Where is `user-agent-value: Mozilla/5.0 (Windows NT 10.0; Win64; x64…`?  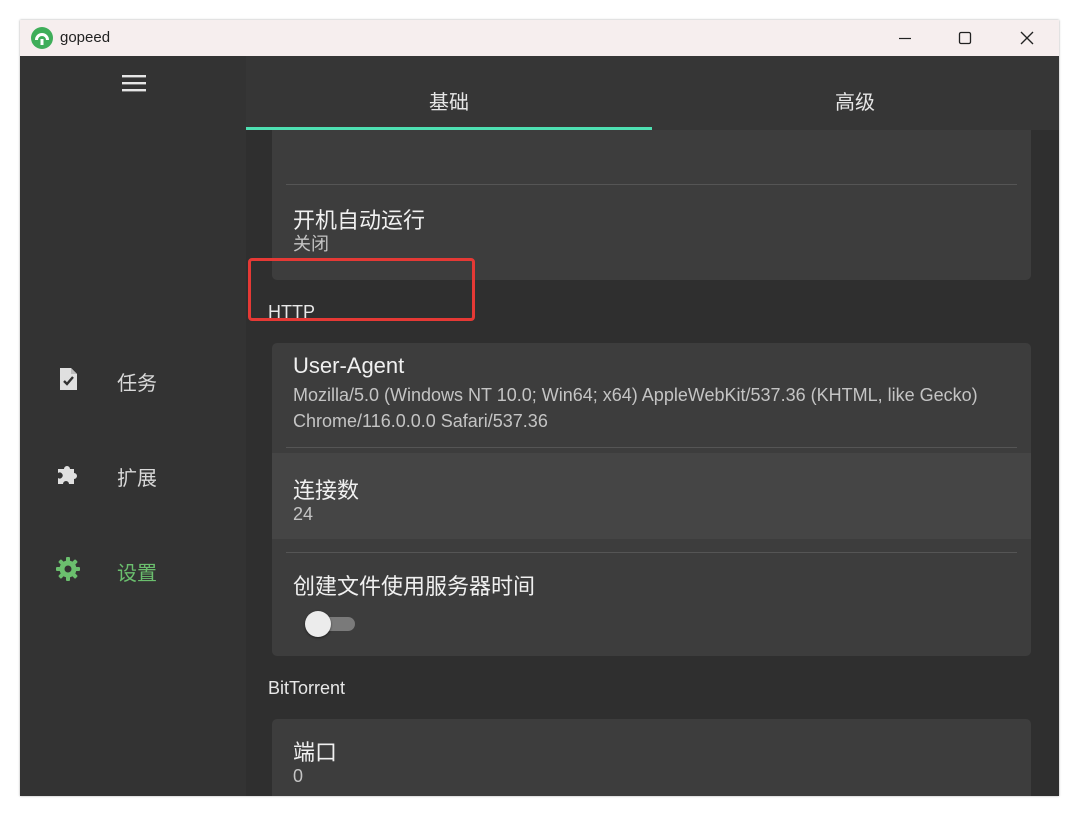
user-agent-value: Mozilla/5.0 (Windows NT 10.0; Win64; x64… is located at coordinates (635, 408).